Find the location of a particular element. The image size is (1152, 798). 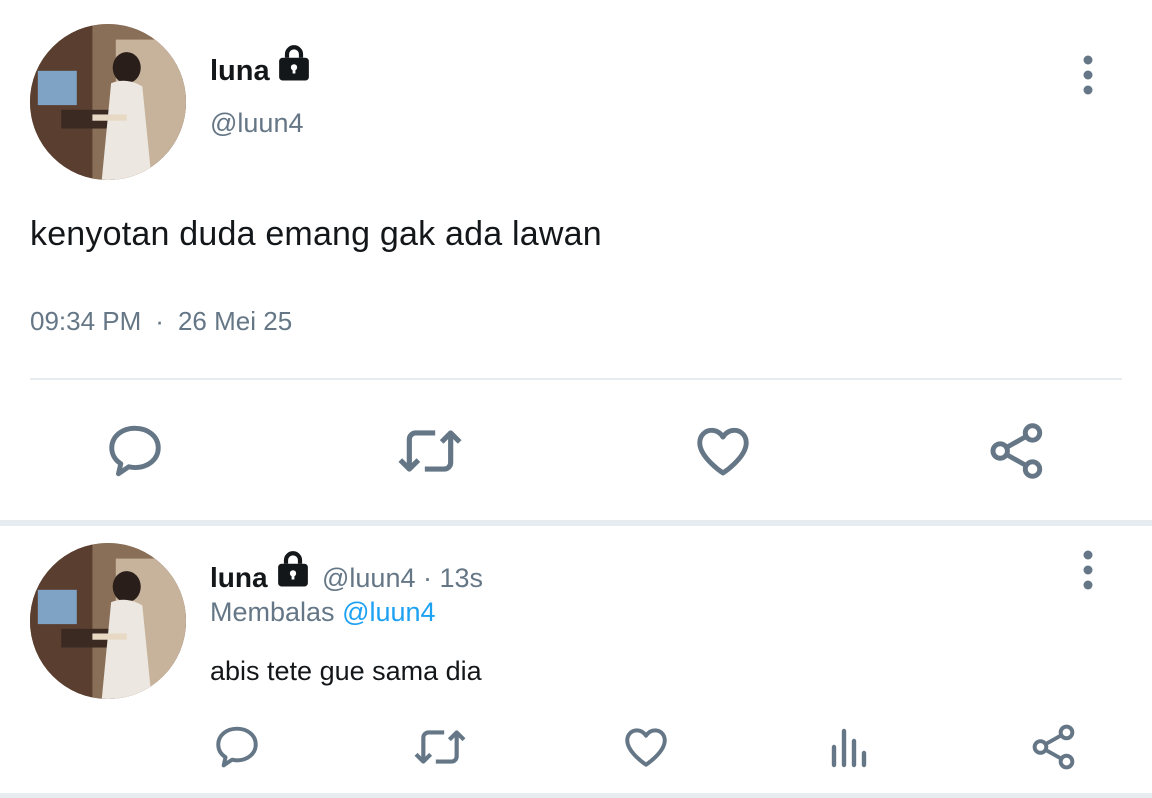

views-icon is located at coordinates (850, 747).